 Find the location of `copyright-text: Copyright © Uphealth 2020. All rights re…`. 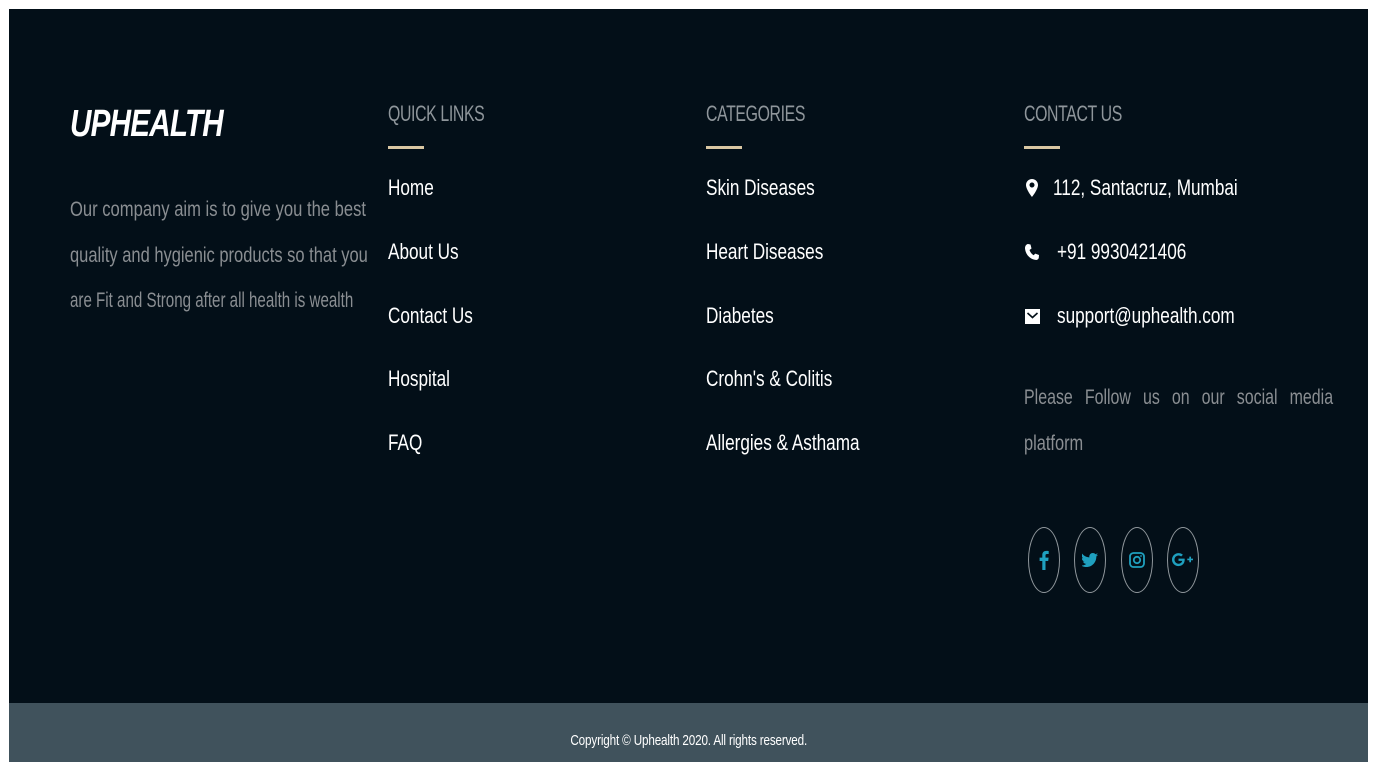

copyright-text: Copyright © Uphealth 2020. All rights re… is located at coordinates (688, 740).